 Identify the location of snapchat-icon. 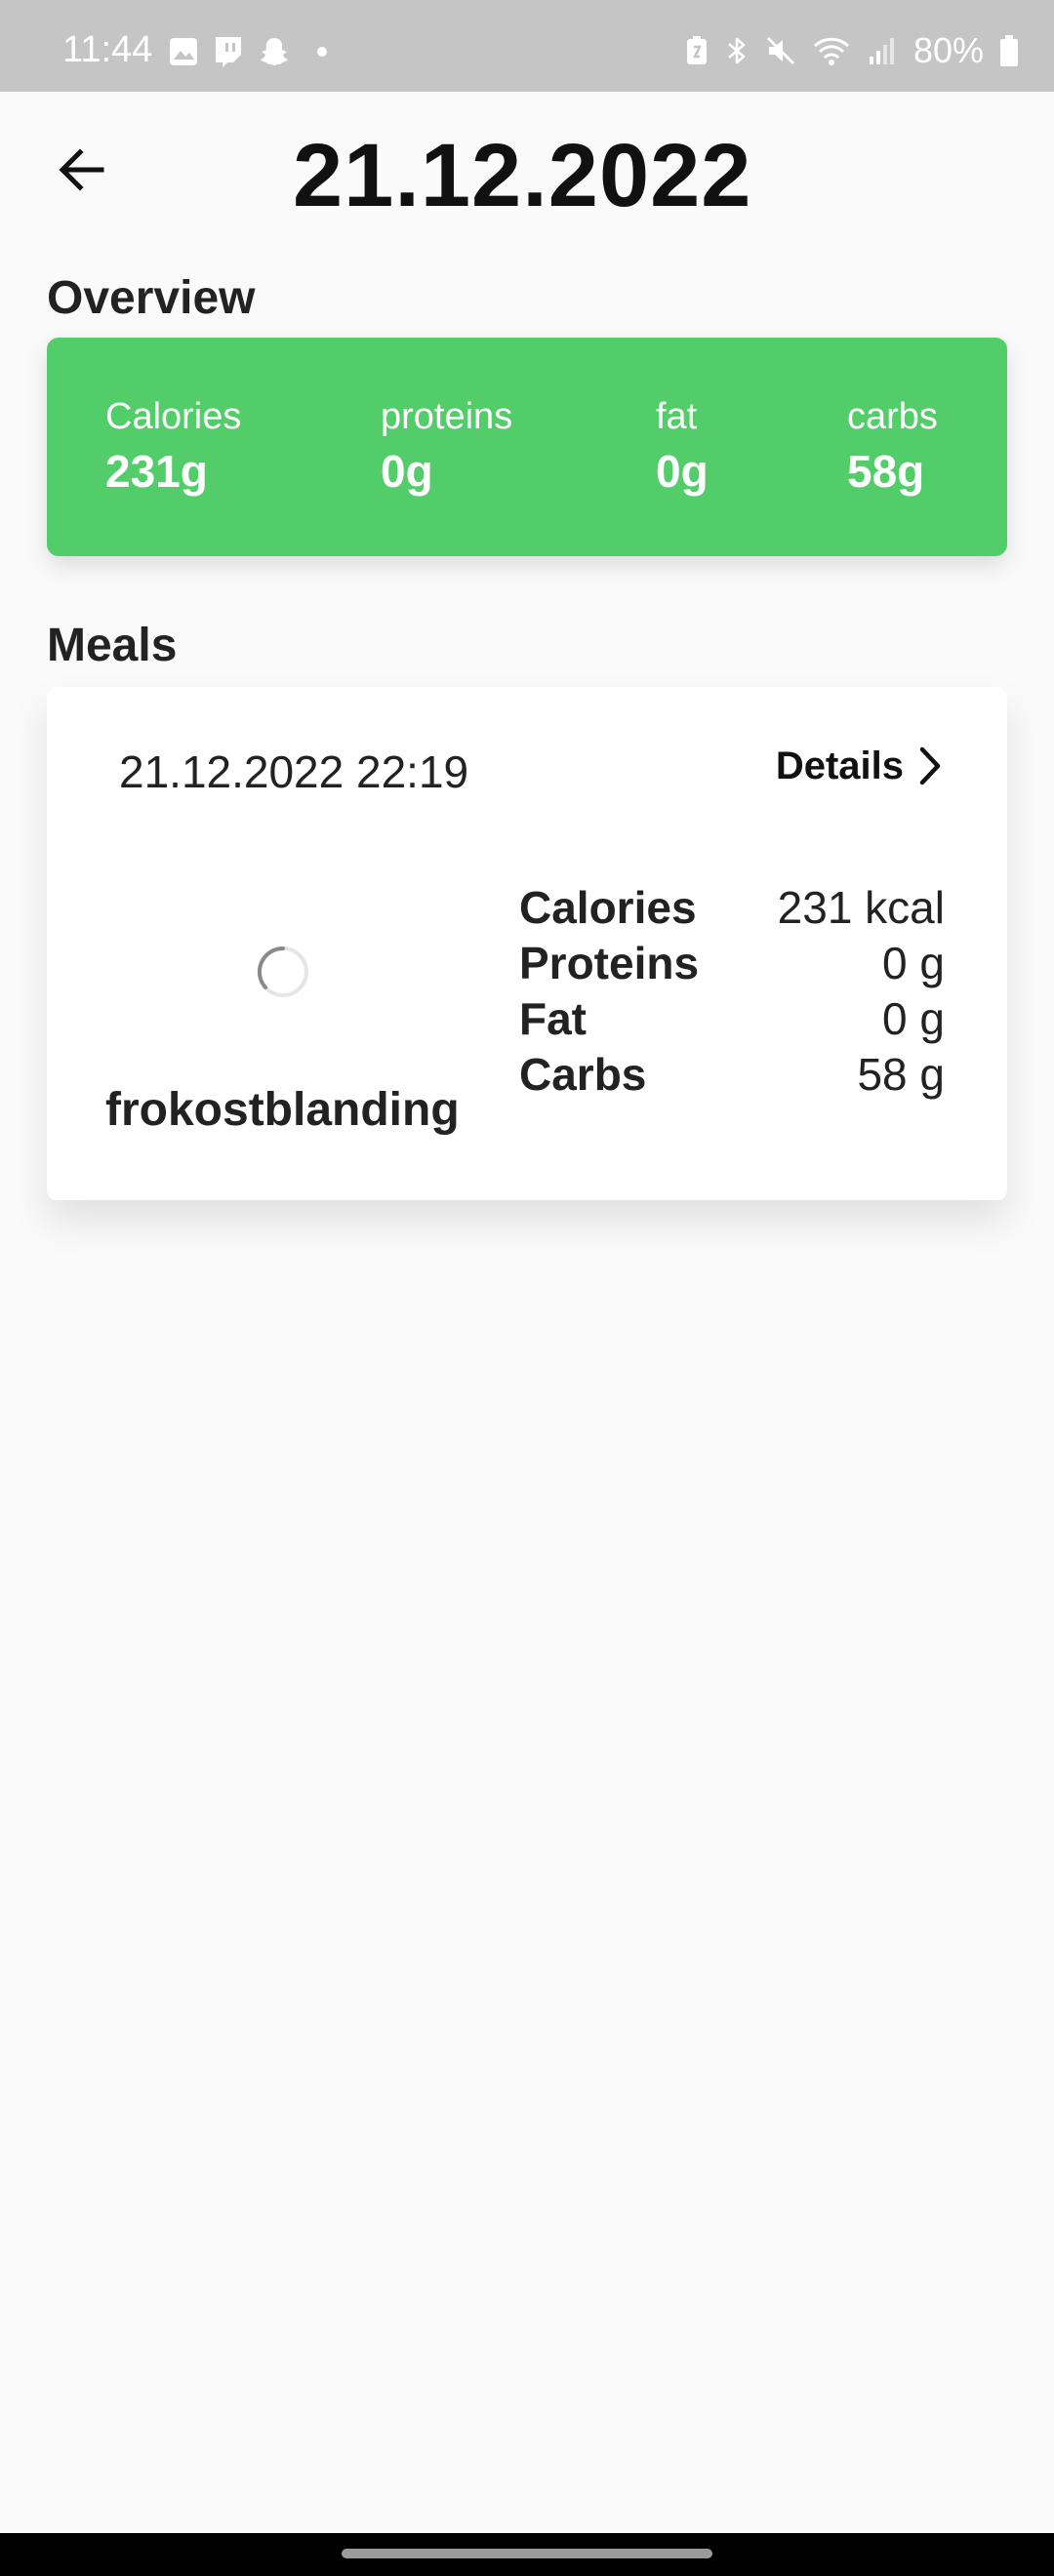
(274, 51).